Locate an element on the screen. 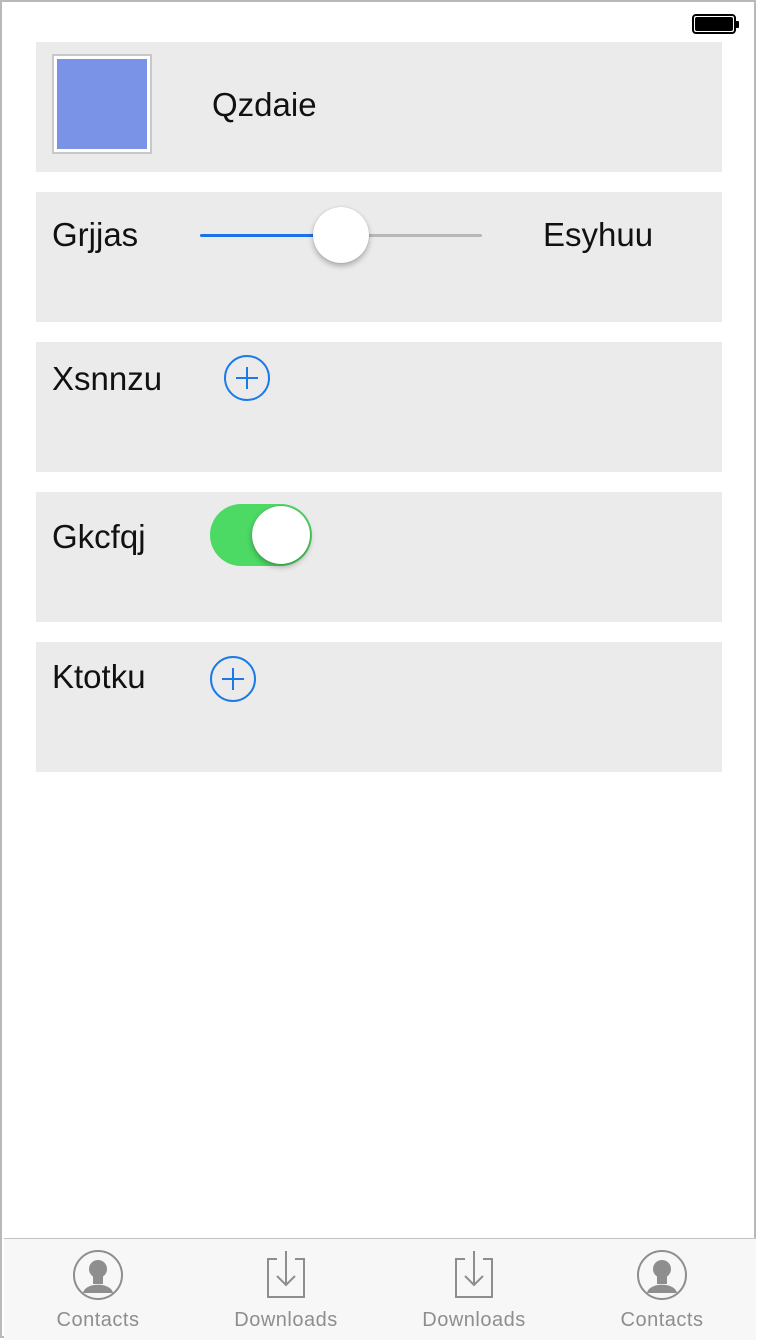  toggle-switch is located at coordinates (261, 535).